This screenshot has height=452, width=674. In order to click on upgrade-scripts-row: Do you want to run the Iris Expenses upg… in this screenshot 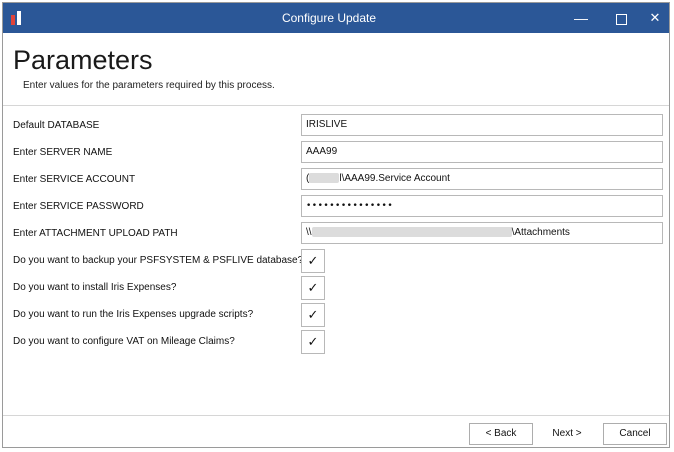, I will do `click(336, 315)`.